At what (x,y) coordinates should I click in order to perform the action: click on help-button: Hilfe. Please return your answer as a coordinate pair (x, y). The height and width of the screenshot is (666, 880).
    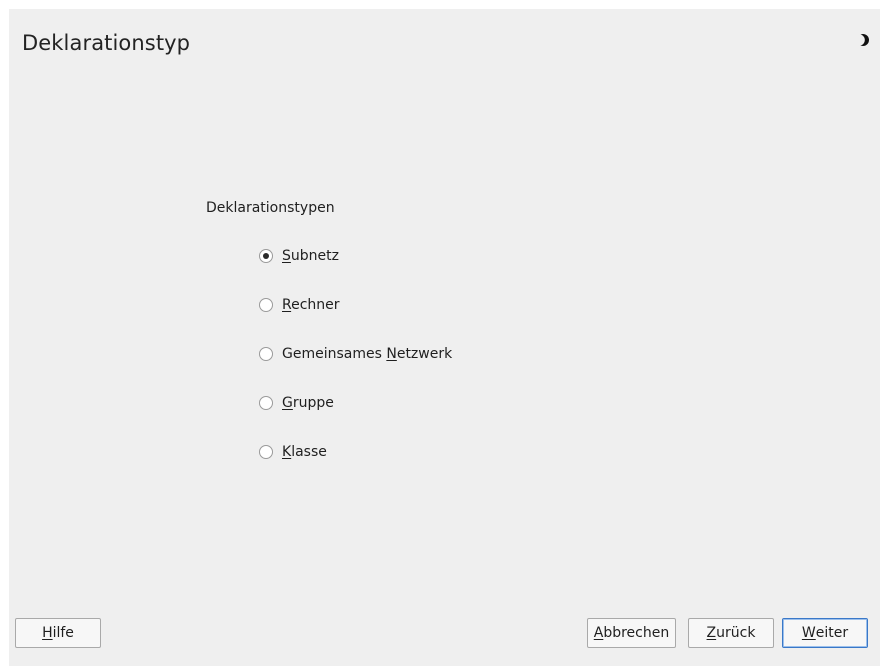
    Looking at the image, I should click on (58, 633).